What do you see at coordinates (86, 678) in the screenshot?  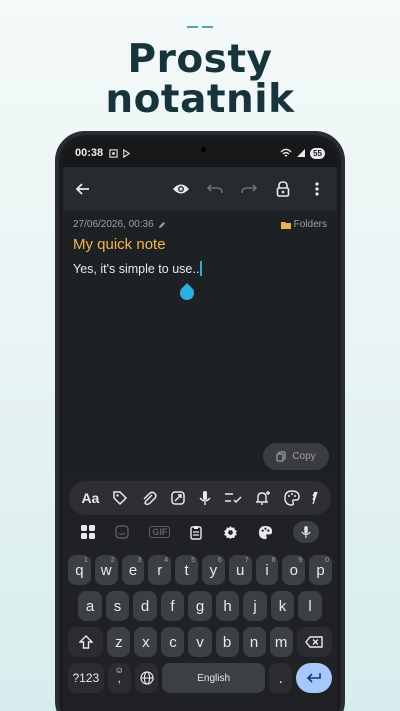 I see `symbols-key: ?123` at bounding box center [86, 678].